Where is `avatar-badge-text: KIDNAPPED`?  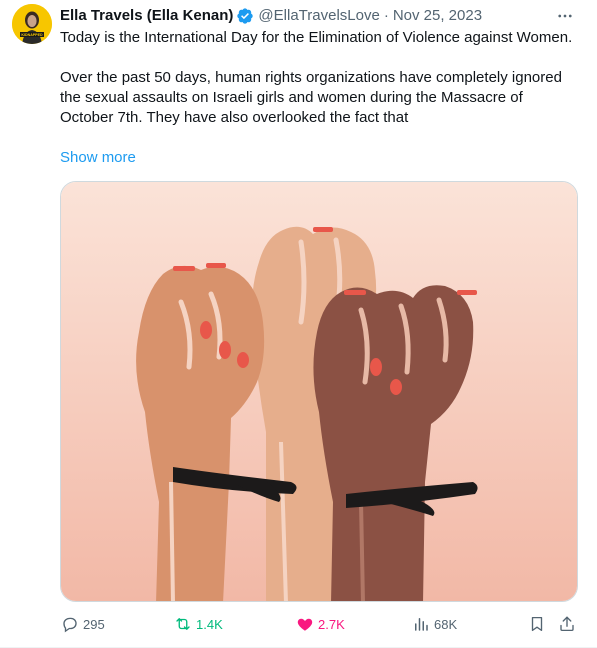
avatar-badge-text: KIDNAPPED is located at coordinates (32, 35).